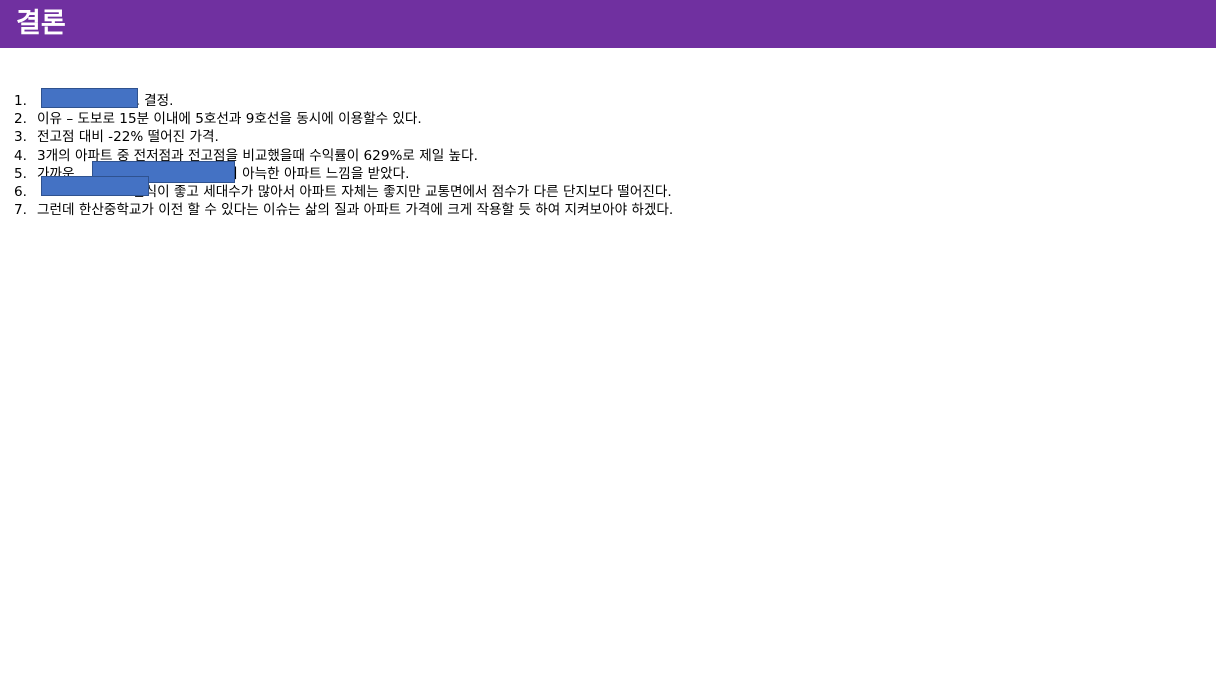 Image resolution: width=1216 pixels, height=684 pixels. What do you see at coordinates (229, 119) in the screenshot?
I see `list-item-text: 이유 – 도보로 15분 이내에 5호선과 9호선을 동시에 이용할수 있다.` at bounding box center [229, 119].